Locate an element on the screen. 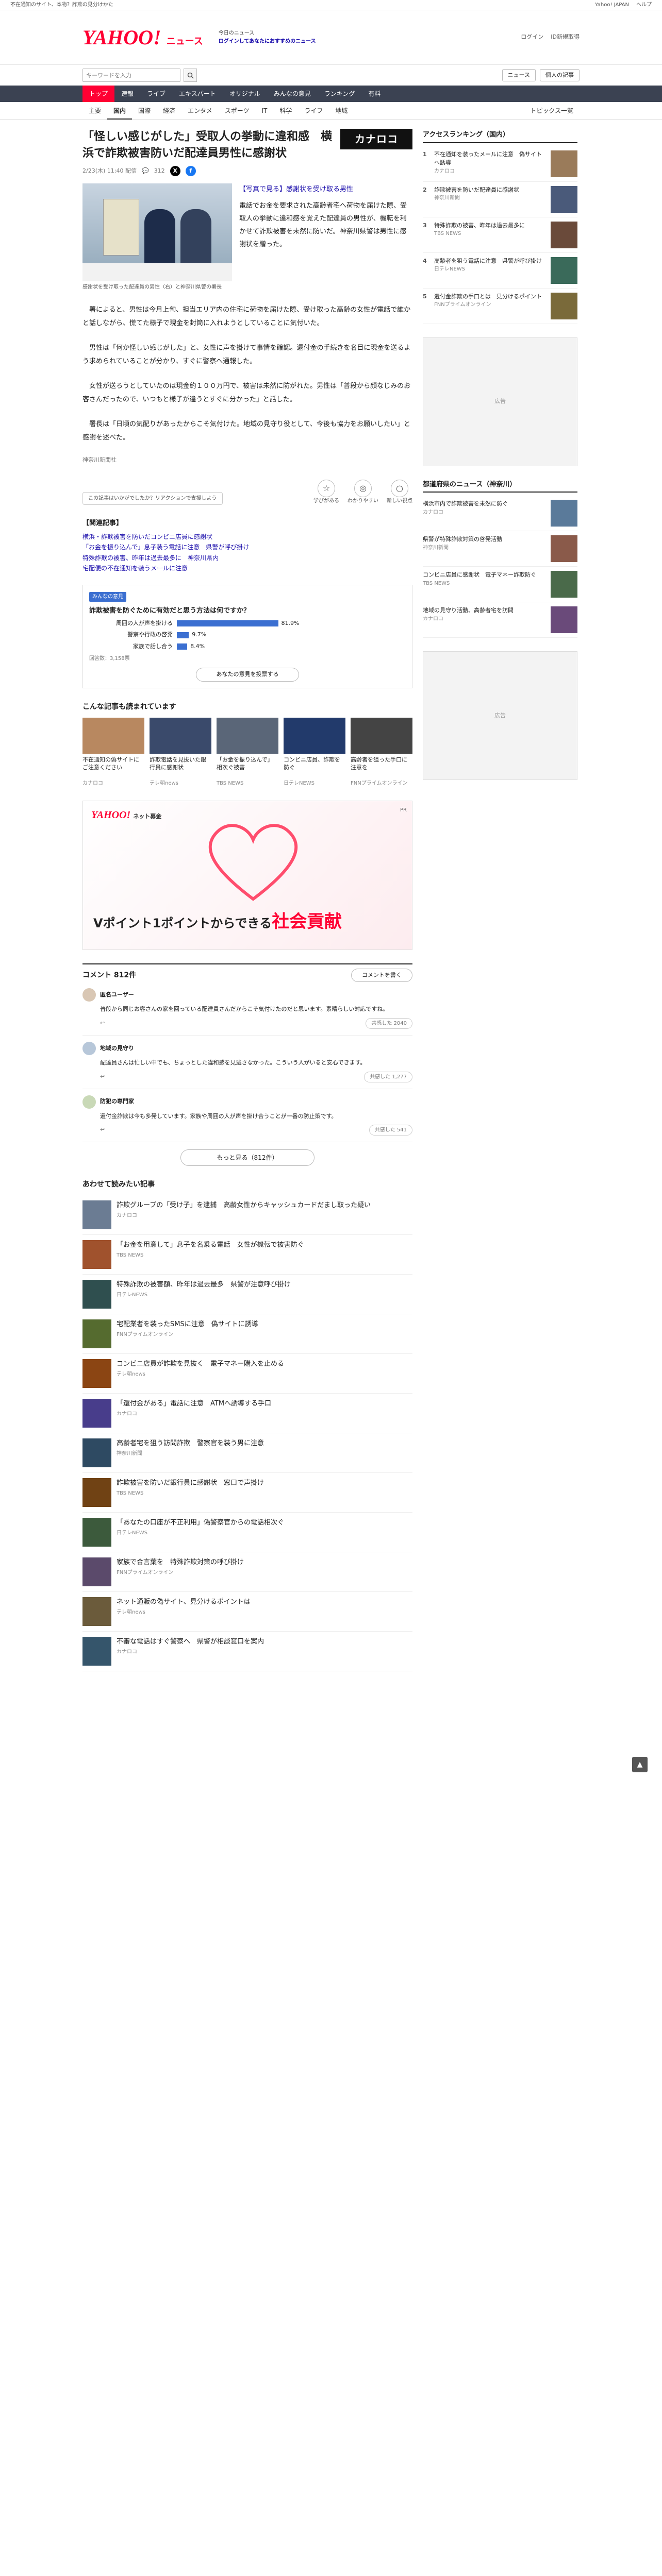 This screenshot has width=662, height=2576. topbar-link-2: ヘルプ is located at coordinates (644, 5).